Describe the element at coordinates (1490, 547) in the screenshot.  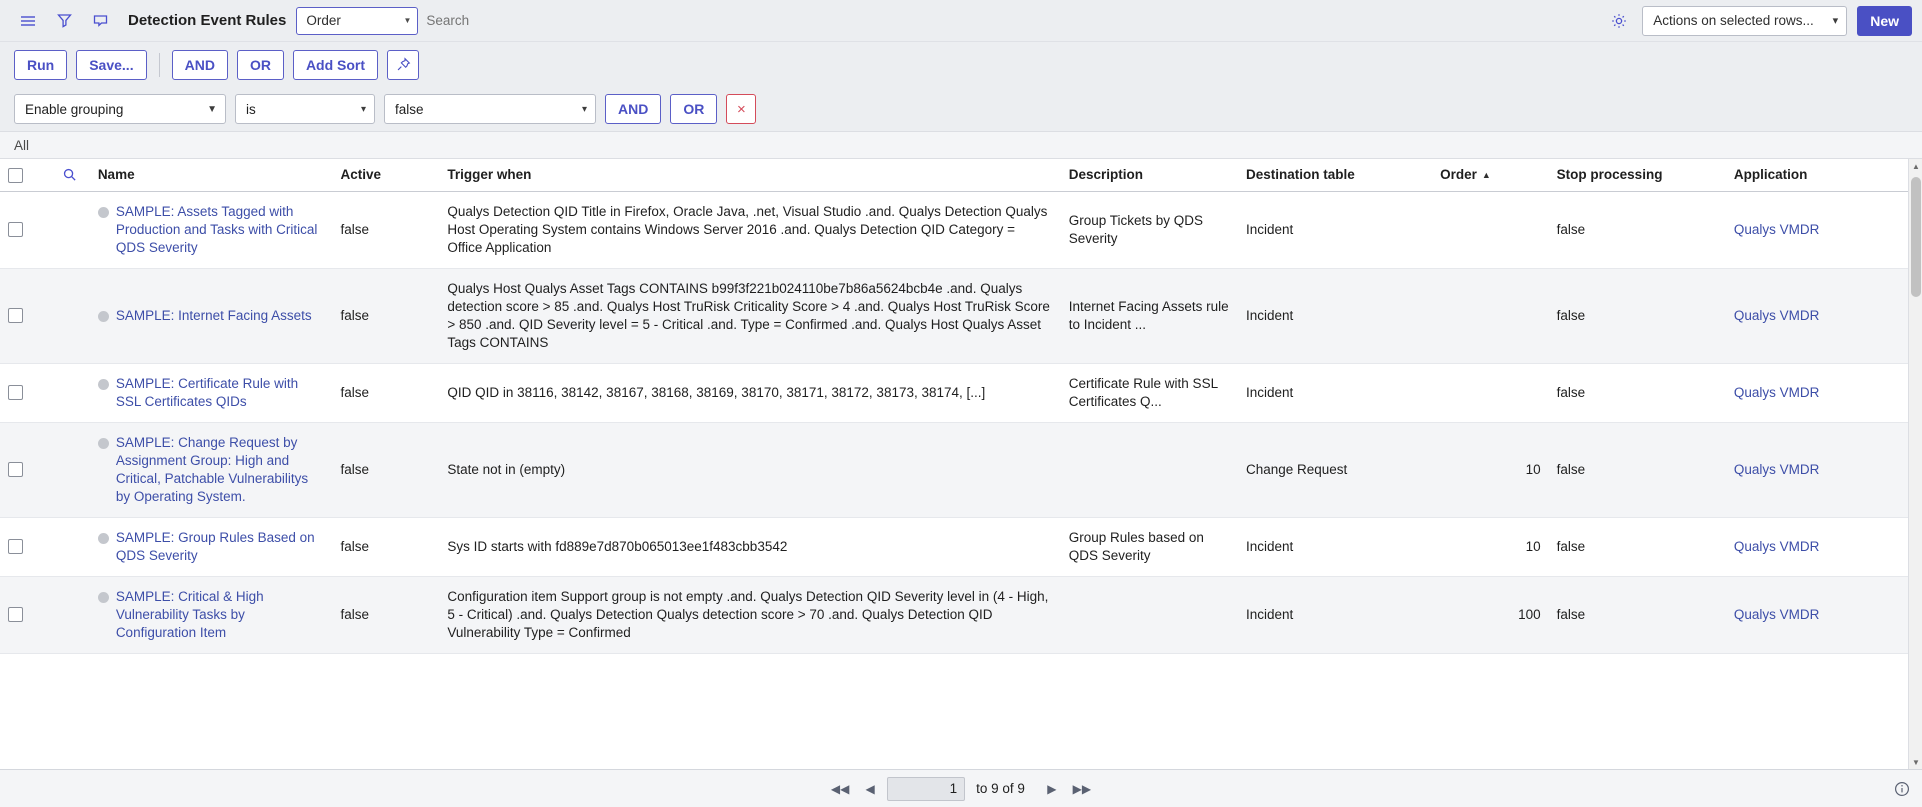
I see `row-order-cell: 10` at that location.